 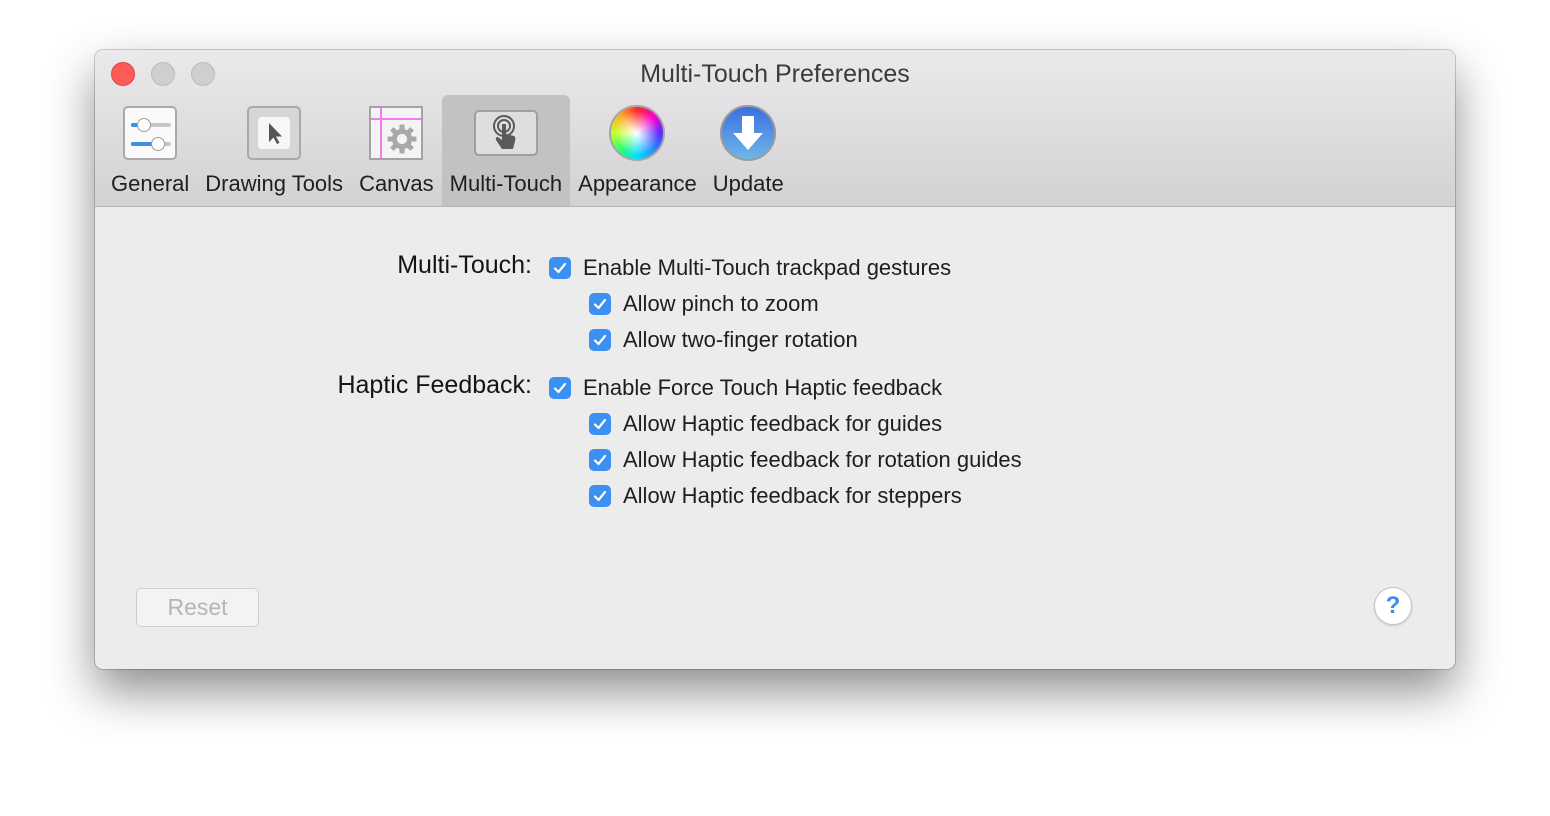 I want to click on tab-appearance: Appearance, so click(x=637, y=150).